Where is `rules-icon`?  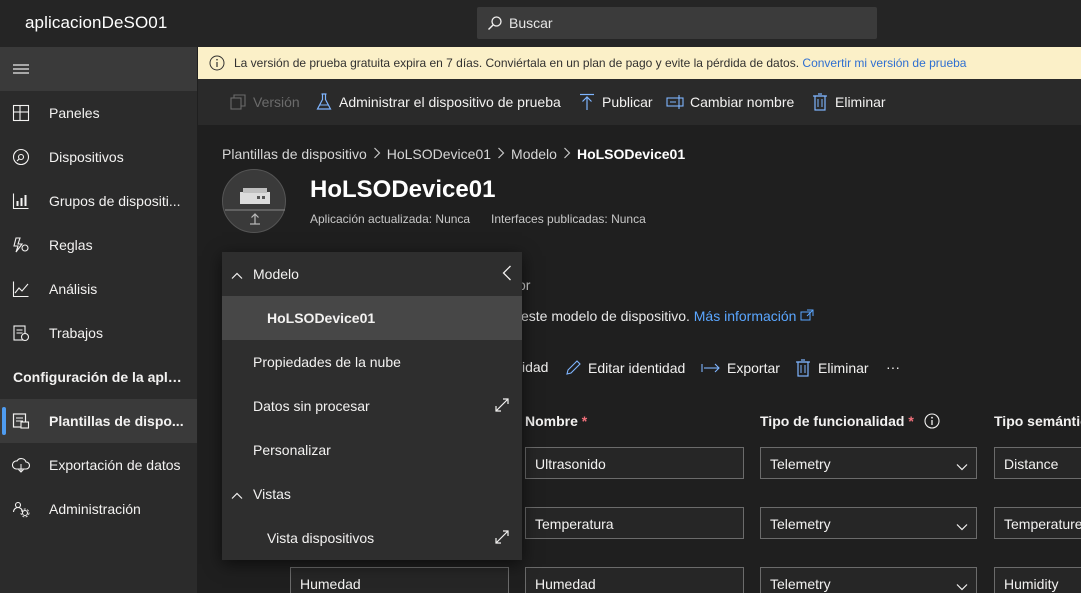 rules-icon is located at coordinates (21, 245).